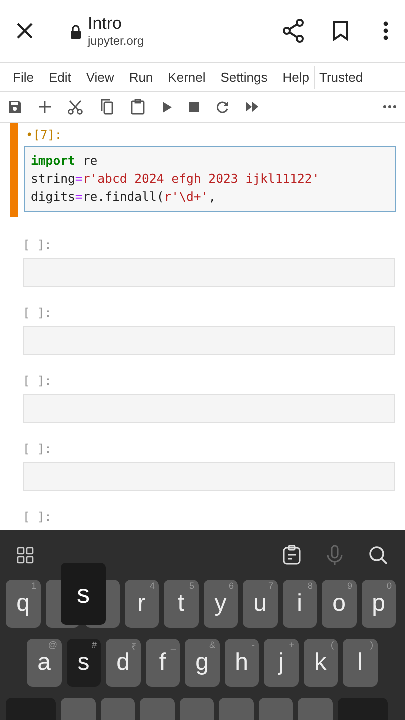 The width and height of the screenshot is (405, 720). Describe the element at coordinates (339, 604) in the screenshot. I see `key-letter: o` at that location.